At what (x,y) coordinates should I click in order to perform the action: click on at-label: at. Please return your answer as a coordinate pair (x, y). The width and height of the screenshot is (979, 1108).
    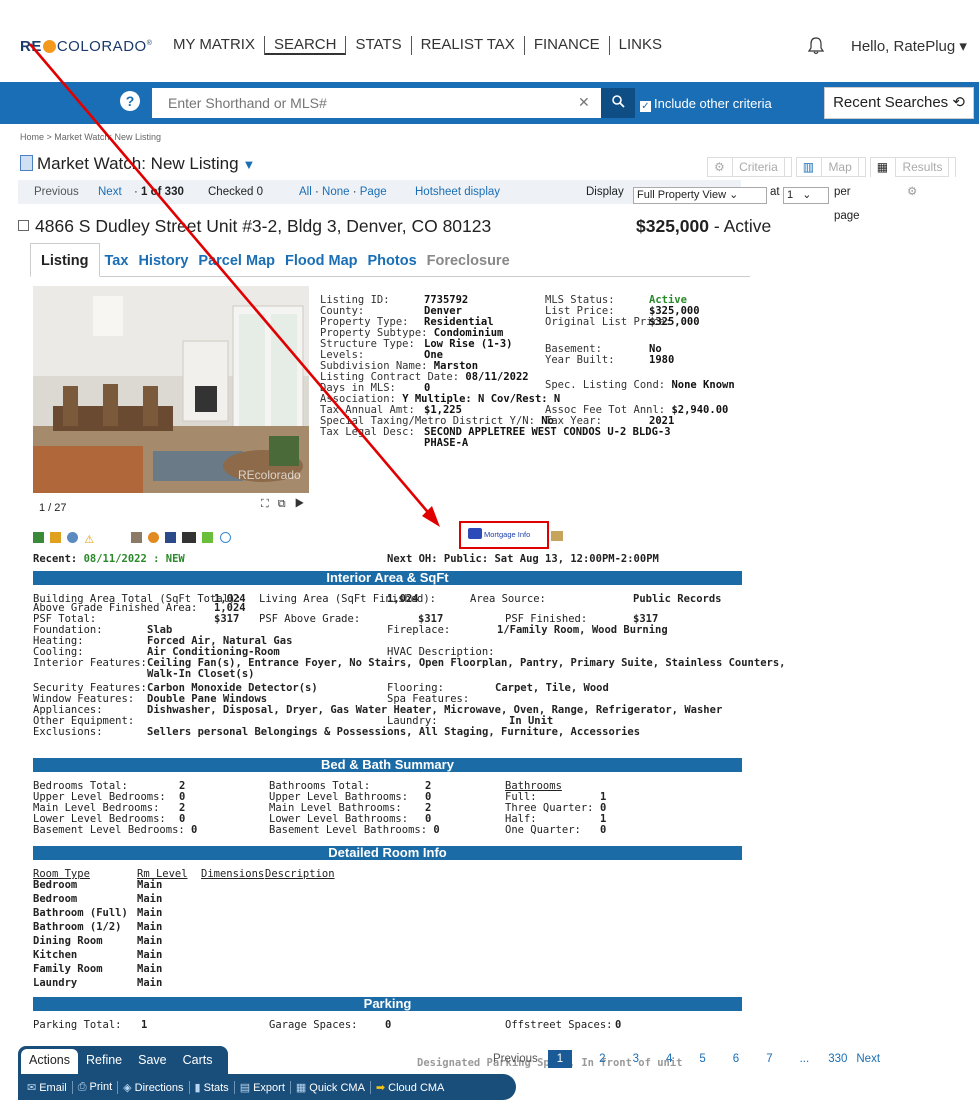
    Looking at the image, I should click on (775, 192).